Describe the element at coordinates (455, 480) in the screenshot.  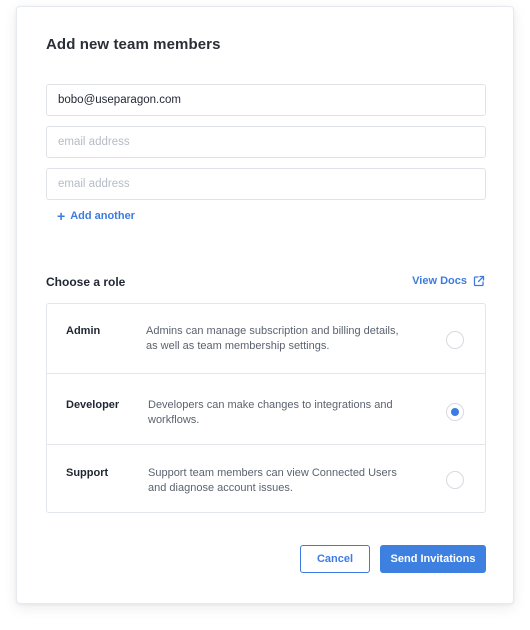
I see `role-radio-support` at that location.